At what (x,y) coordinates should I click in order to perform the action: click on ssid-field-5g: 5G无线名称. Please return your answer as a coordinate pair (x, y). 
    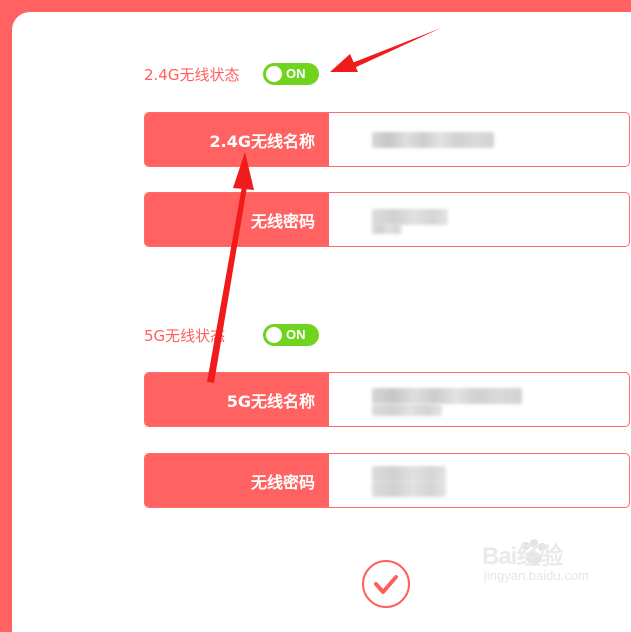
    Looking at the image, I should click on (387, 399).